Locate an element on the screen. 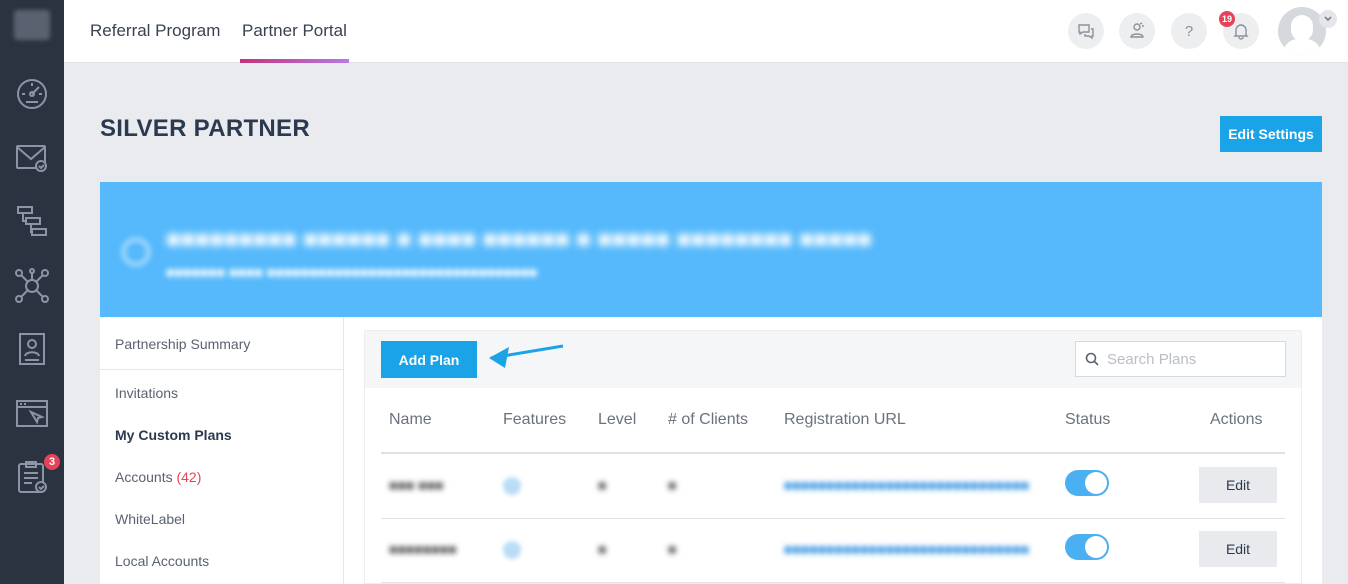  active-tab-indicator is located at coordinates (294, 61).